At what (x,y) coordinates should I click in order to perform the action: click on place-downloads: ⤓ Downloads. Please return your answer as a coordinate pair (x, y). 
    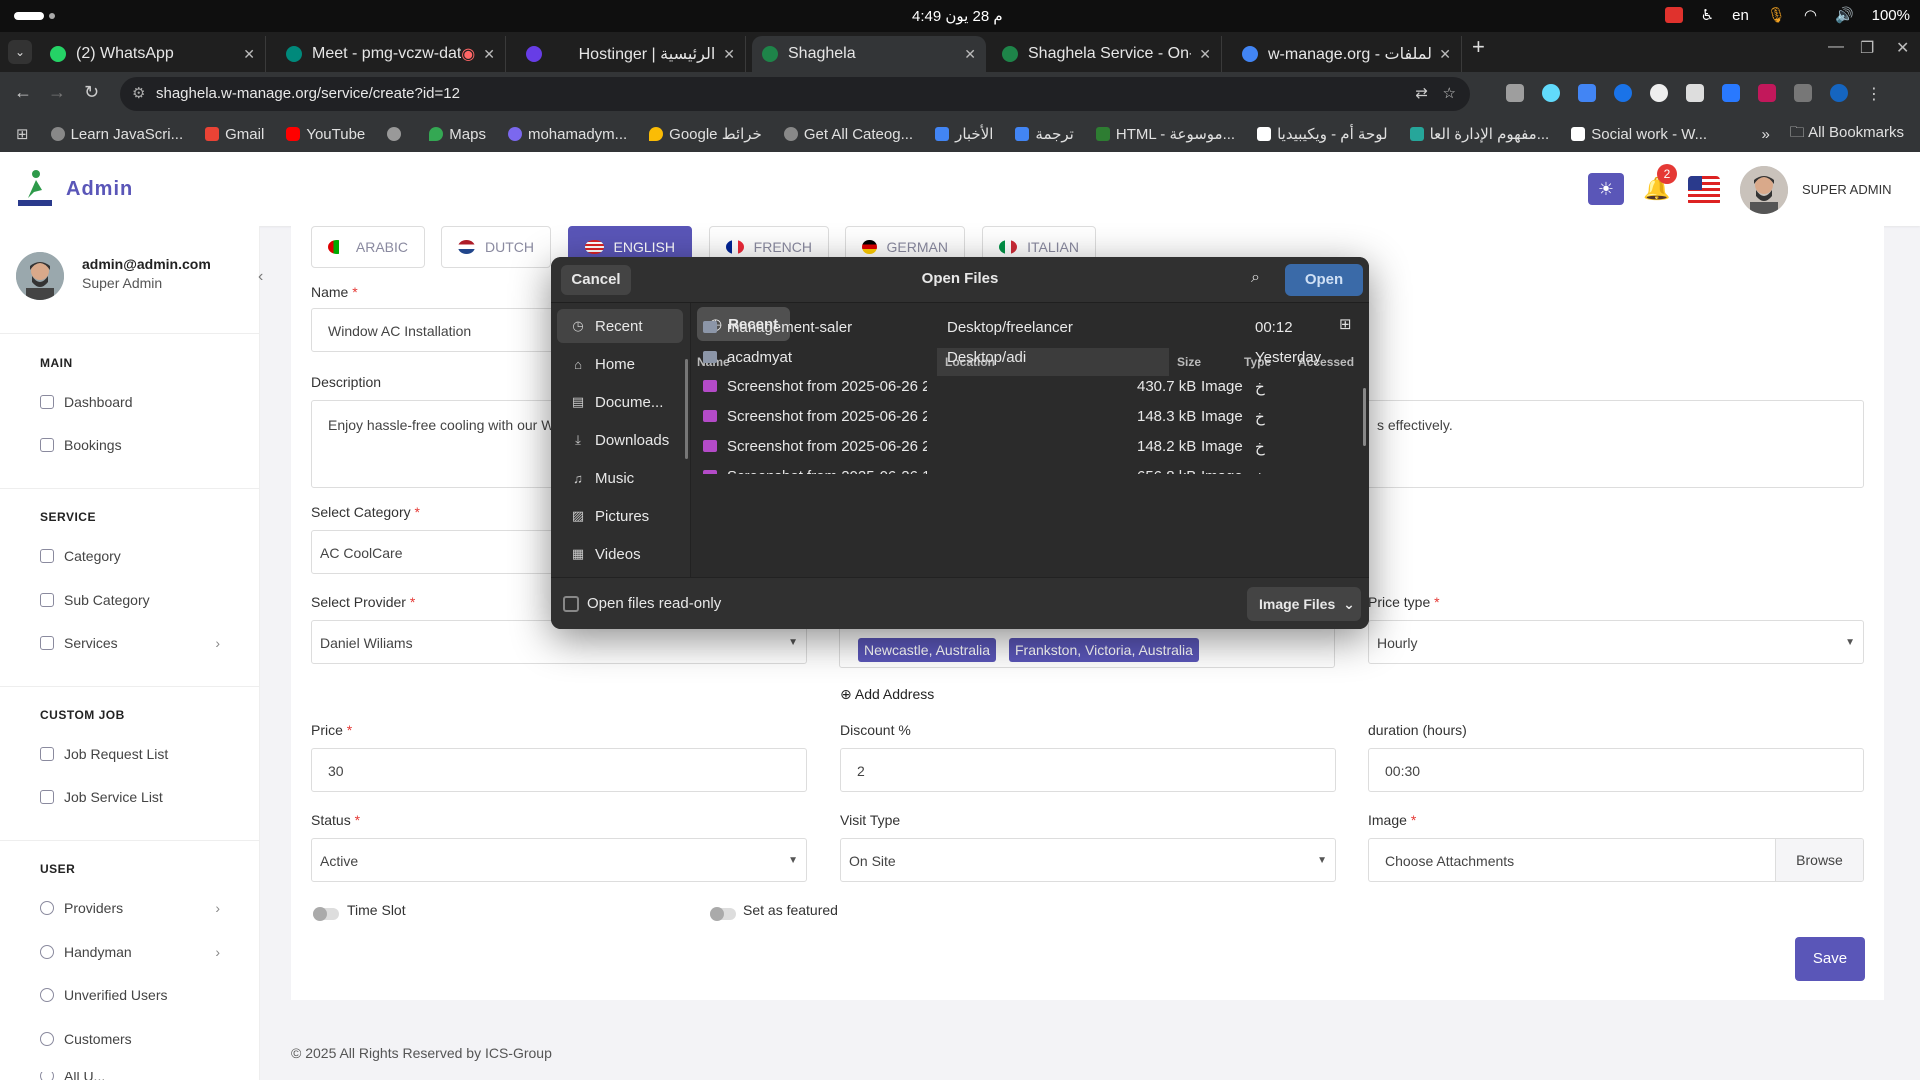
    Looking at the image, I should click on (620, 440).